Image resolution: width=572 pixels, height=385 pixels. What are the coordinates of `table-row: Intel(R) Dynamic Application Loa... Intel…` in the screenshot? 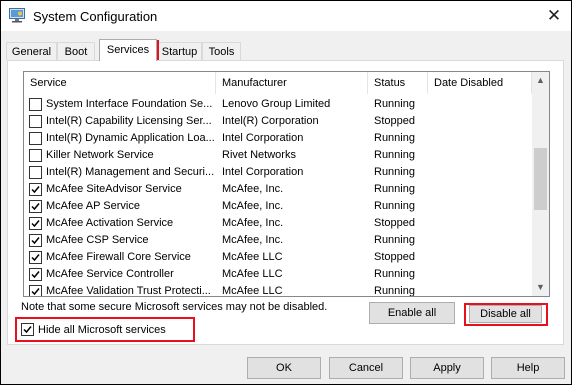 It's located at (278, 138).